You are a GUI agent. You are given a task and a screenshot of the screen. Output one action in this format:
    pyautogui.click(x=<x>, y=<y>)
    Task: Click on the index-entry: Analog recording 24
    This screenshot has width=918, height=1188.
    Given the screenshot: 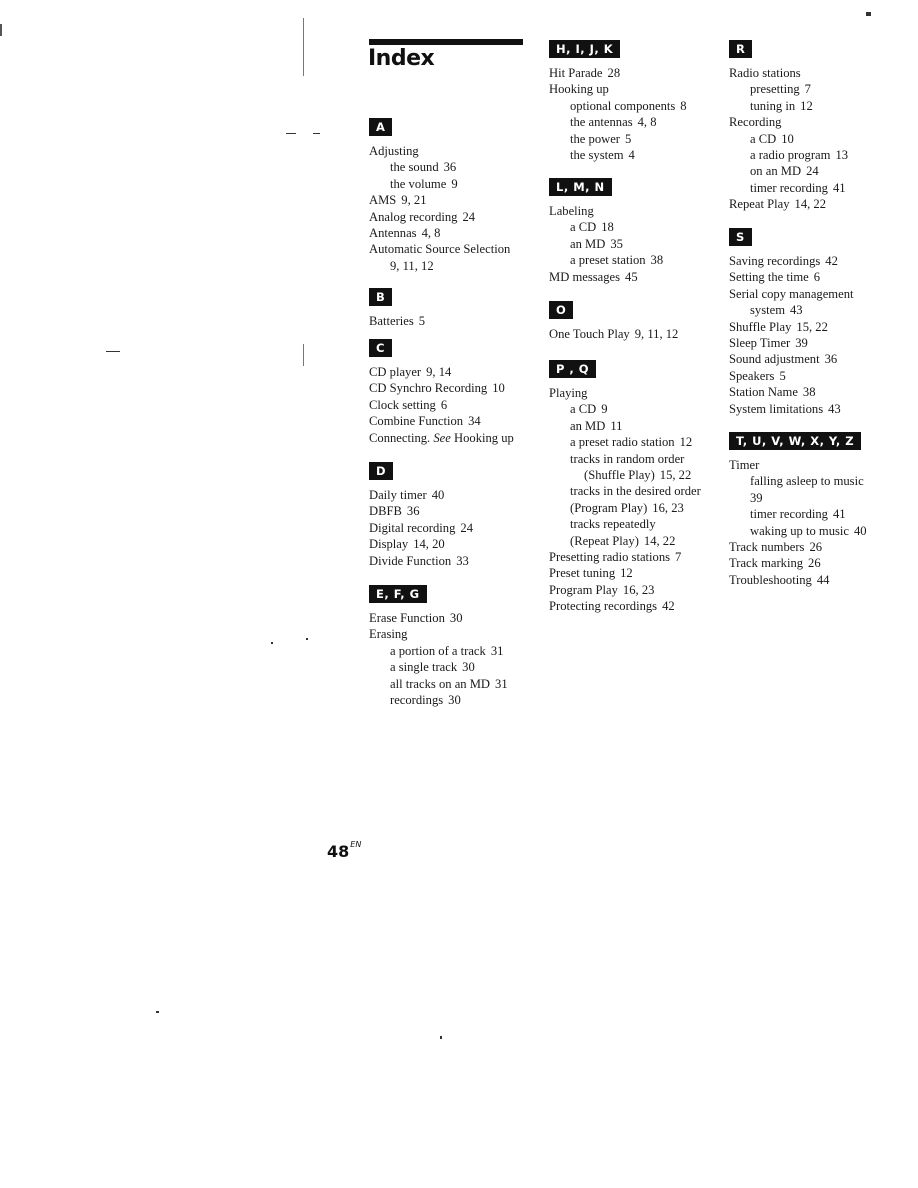 What is the action you would take?
    pyautogui.click(x=422, y=216)
    